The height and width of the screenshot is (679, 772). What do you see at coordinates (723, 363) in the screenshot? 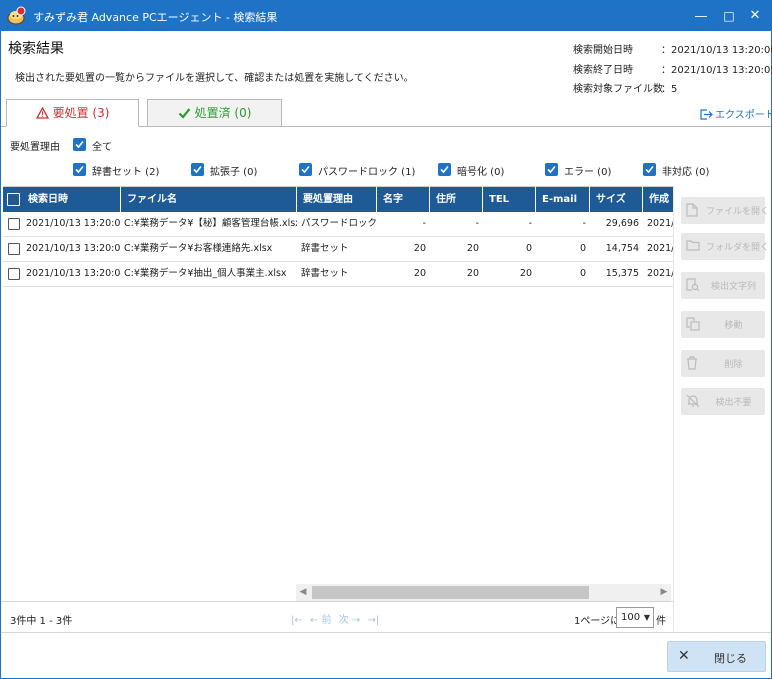
I see `delete-button: 削除` at bounding box center [723, 363].